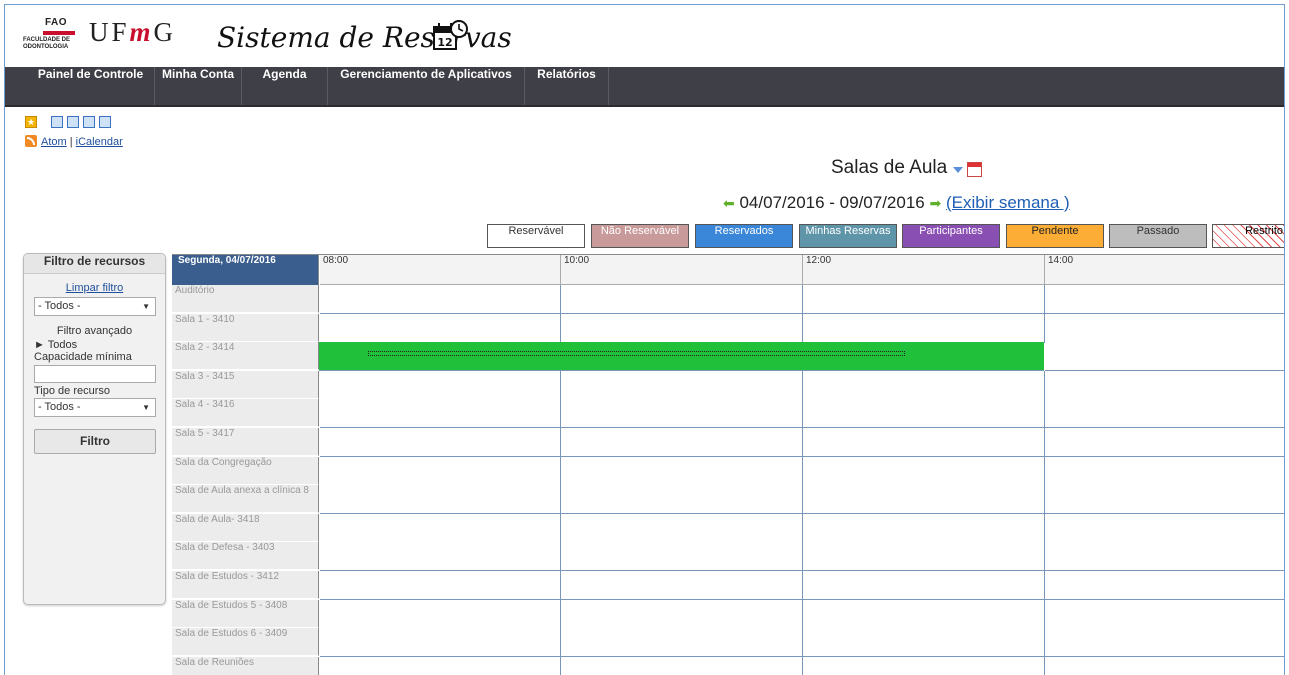 This screenshot has width=1289, height=675. What do you see at coordinates (94, 331) in the screenshot?
I see `advanced-filter-label: Filtro avançado` at bounding box center [94, 331].